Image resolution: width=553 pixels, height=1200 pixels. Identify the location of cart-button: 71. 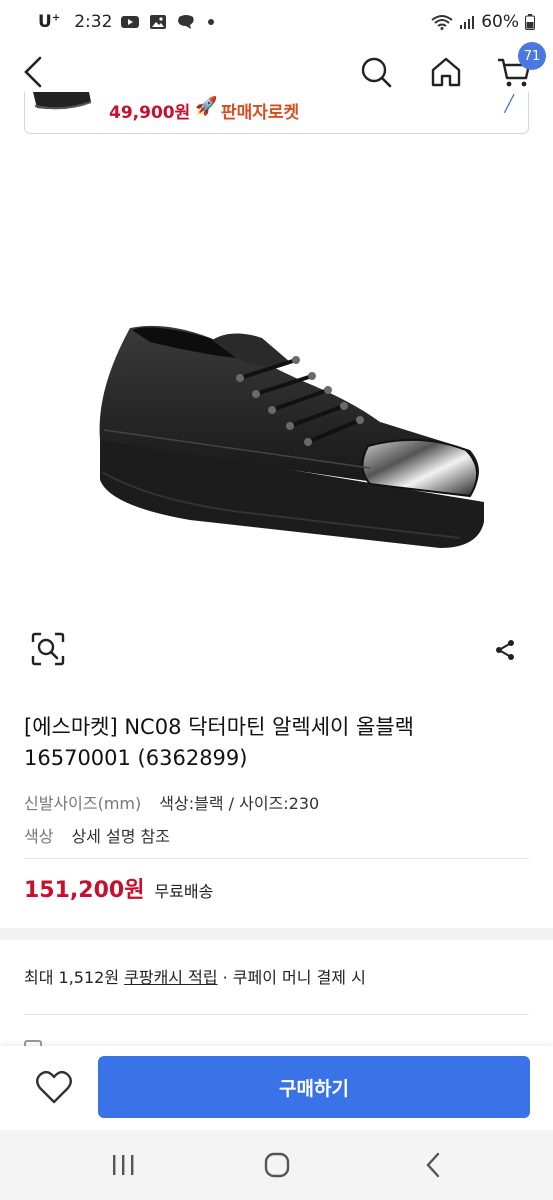
(519, 68).